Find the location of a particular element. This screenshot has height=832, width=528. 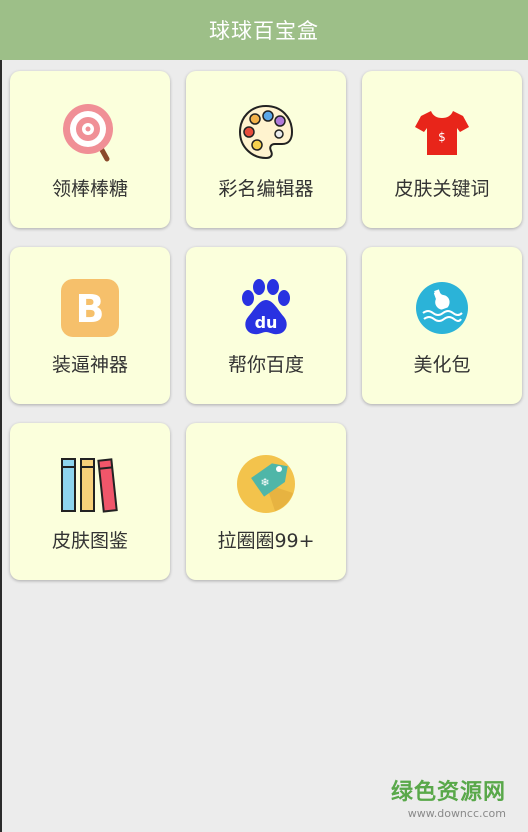

card-skin-keywords: $ 皮肤关键词 is located at coordinates (442, 149).